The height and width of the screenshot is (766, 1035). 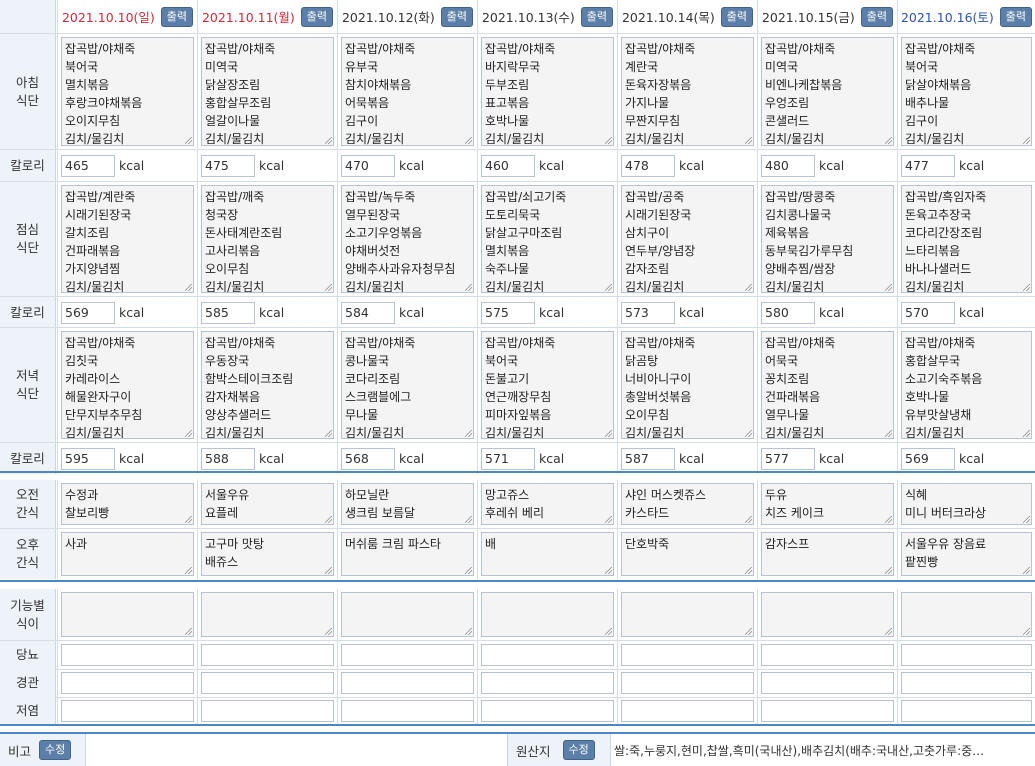 I want to click on pm-snack-textarea: 머쉬룸 크림 파스타, so click(x=407, y=554).